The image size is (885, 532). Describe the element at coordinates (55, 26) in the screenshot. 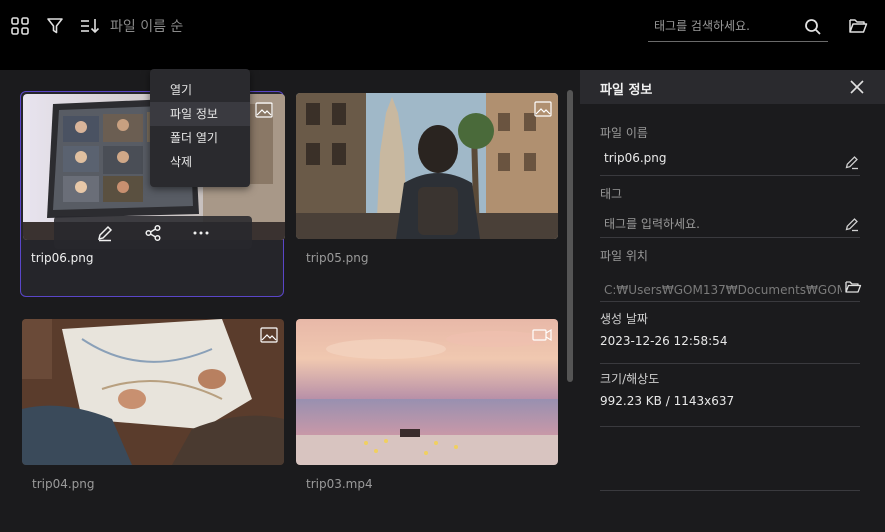

I see `filter-icon` at that location.